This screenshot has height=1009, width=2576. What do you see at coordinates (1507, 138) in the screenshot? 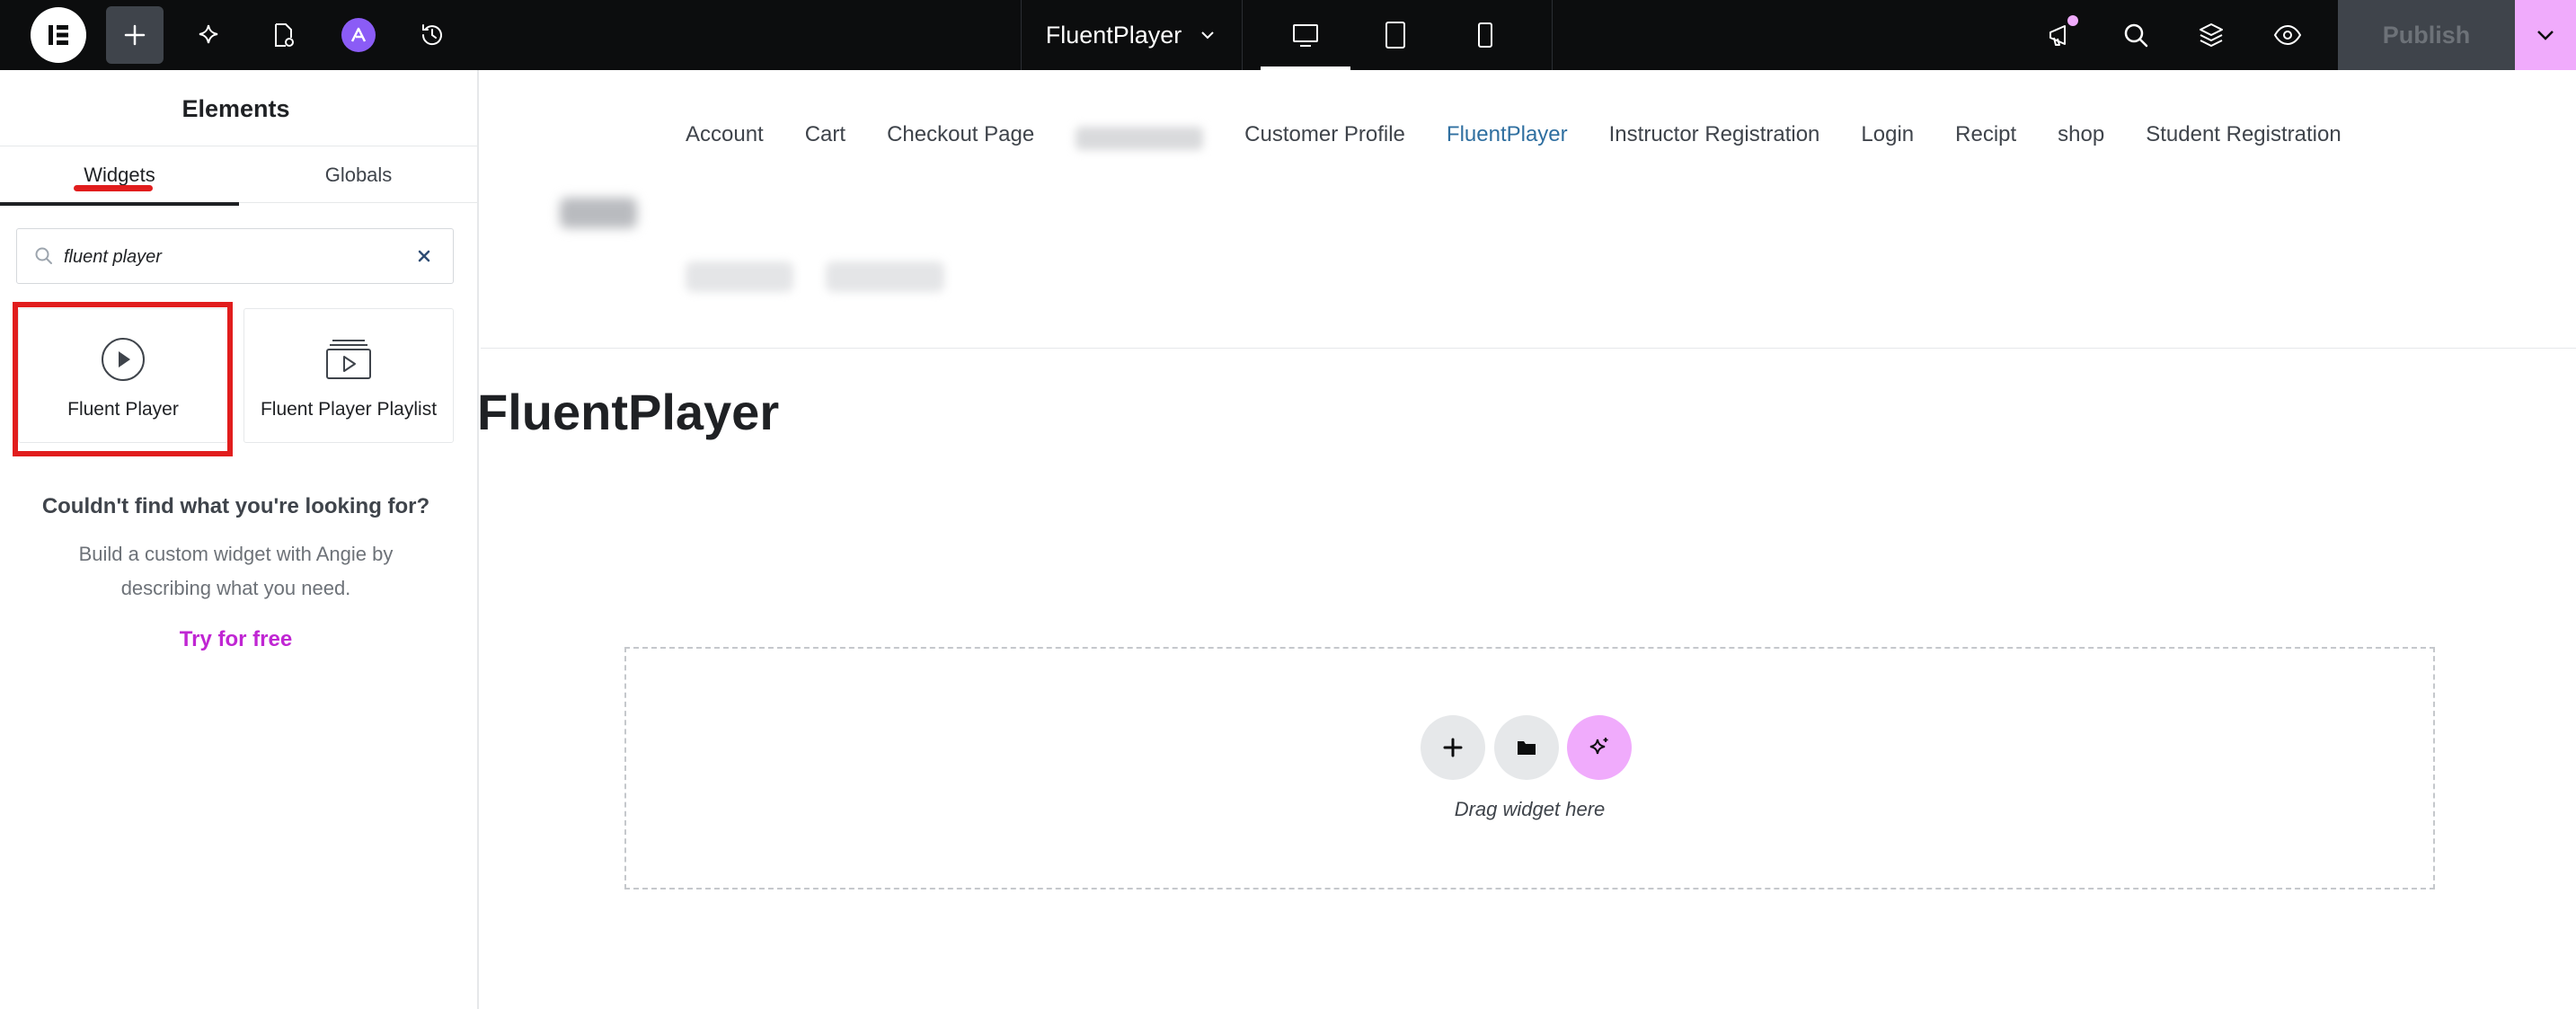
I see `nav-item-fluentplayer: FluentPlayer` at bounding box center [1507, 138].